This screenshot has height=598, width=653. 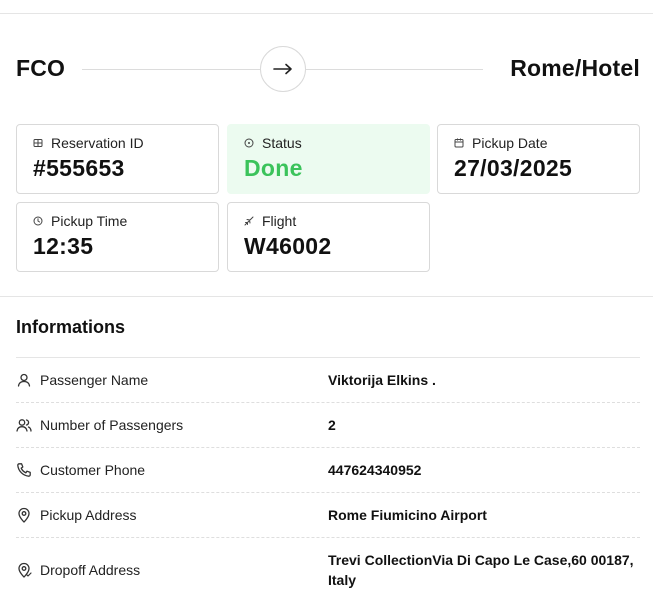 What do you see at coordinates (375, 470) in the screenshot?
I see `customer-phone-value: 447624340952` at bounding box center [375, 470].